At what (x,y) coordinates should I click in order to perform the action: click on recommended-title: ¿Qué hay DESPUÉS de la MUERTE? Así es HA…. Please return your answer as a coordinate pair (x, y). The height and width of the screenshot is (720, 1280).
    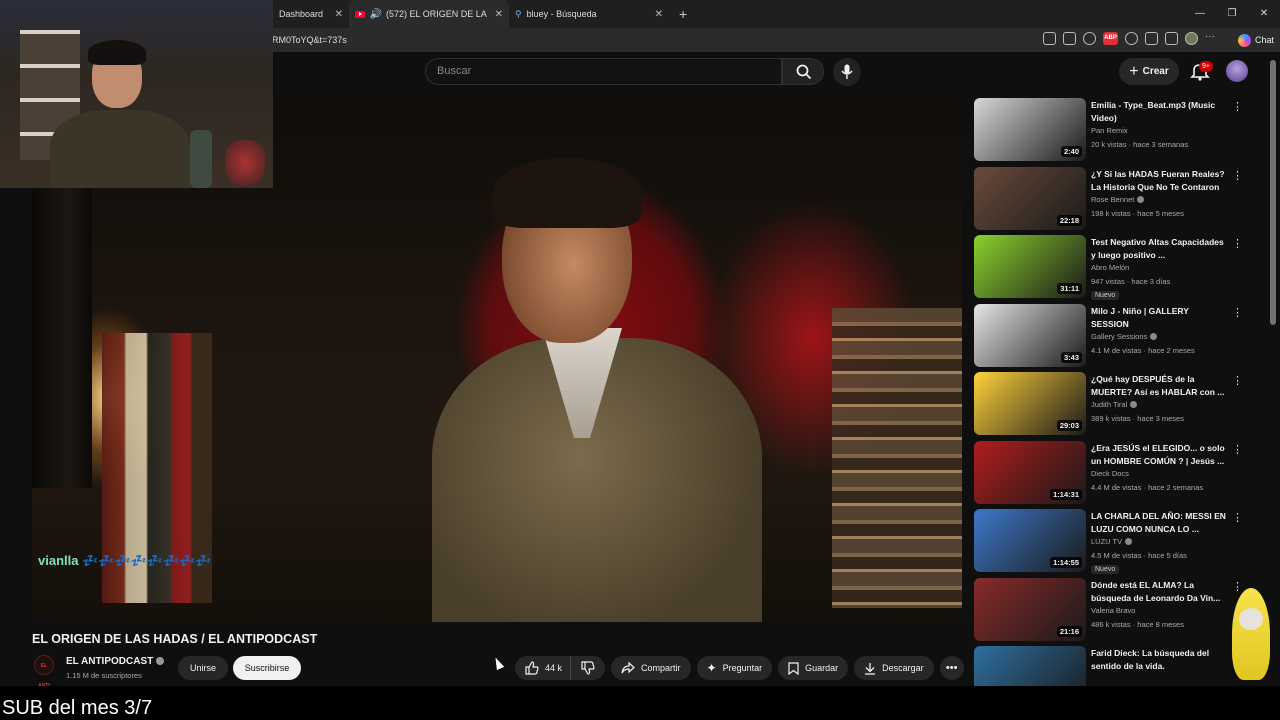
    Looking at the image, I should click on (1158, 386).